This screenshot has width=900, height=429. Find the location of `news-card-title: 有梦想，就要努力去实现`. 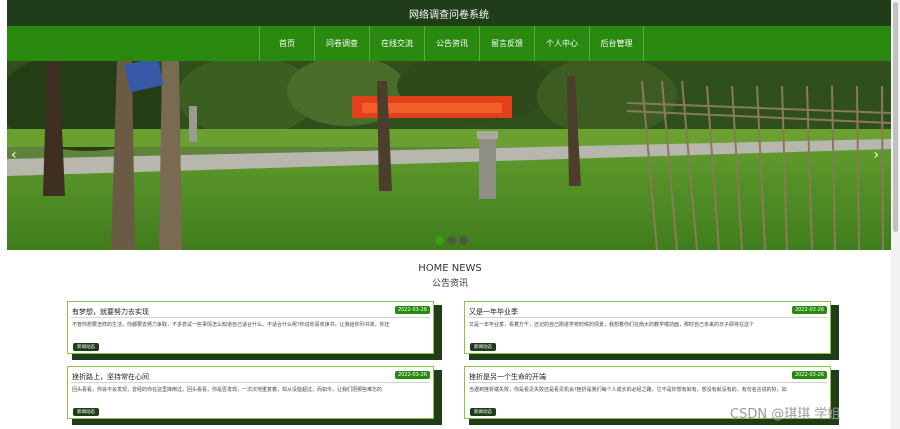

news-card-title: 有梦想，就要努力去实现 is located at coordinates (110, 312).